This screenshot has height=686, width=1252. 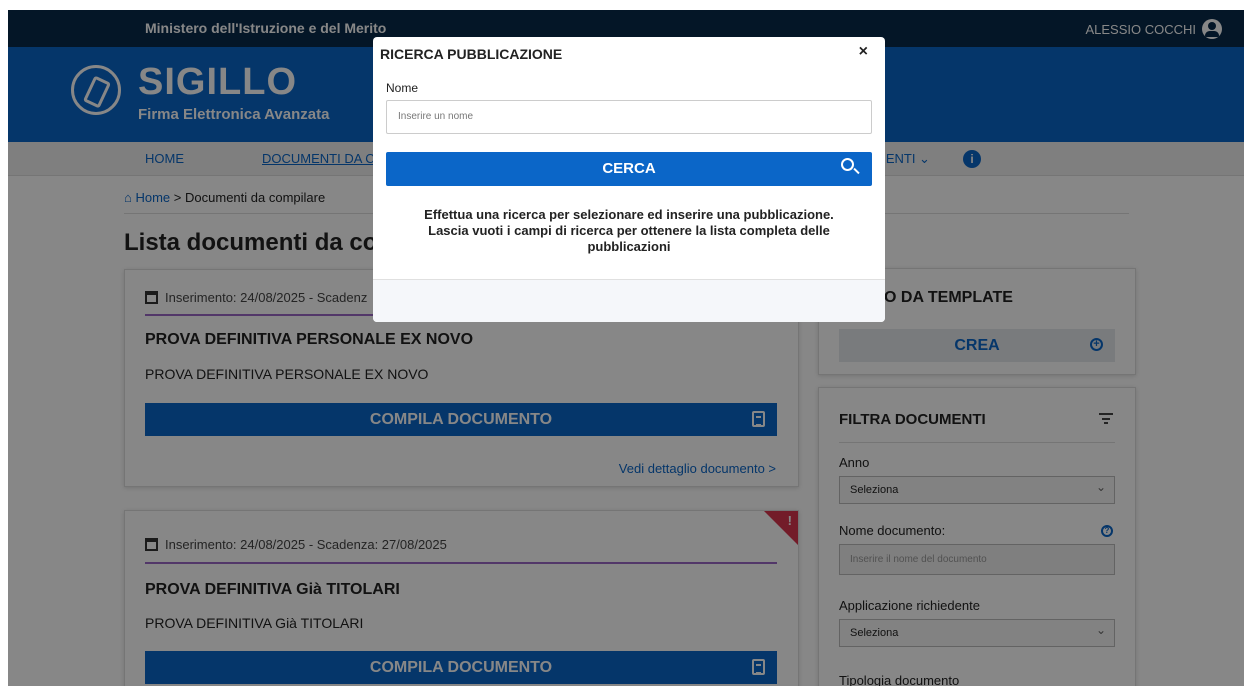 I want to click on modal-title: RICERCA PUBBLICAZIONE, so click(x=471, y=54).